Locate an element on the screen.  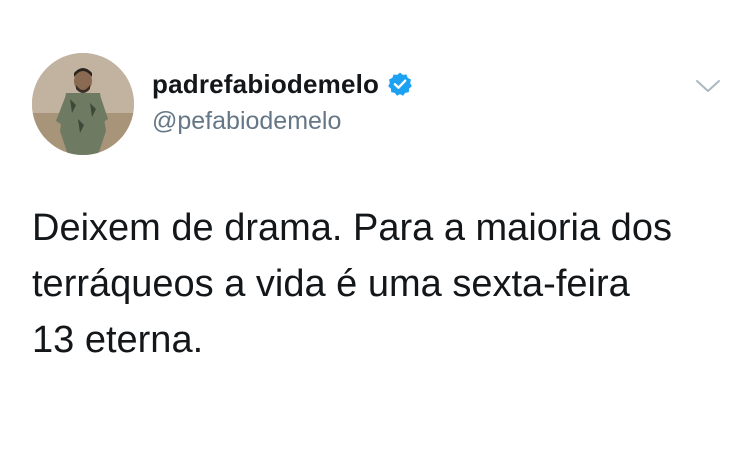
user-name-row: padrefabiodemelo is located at coordinates (282, 84).